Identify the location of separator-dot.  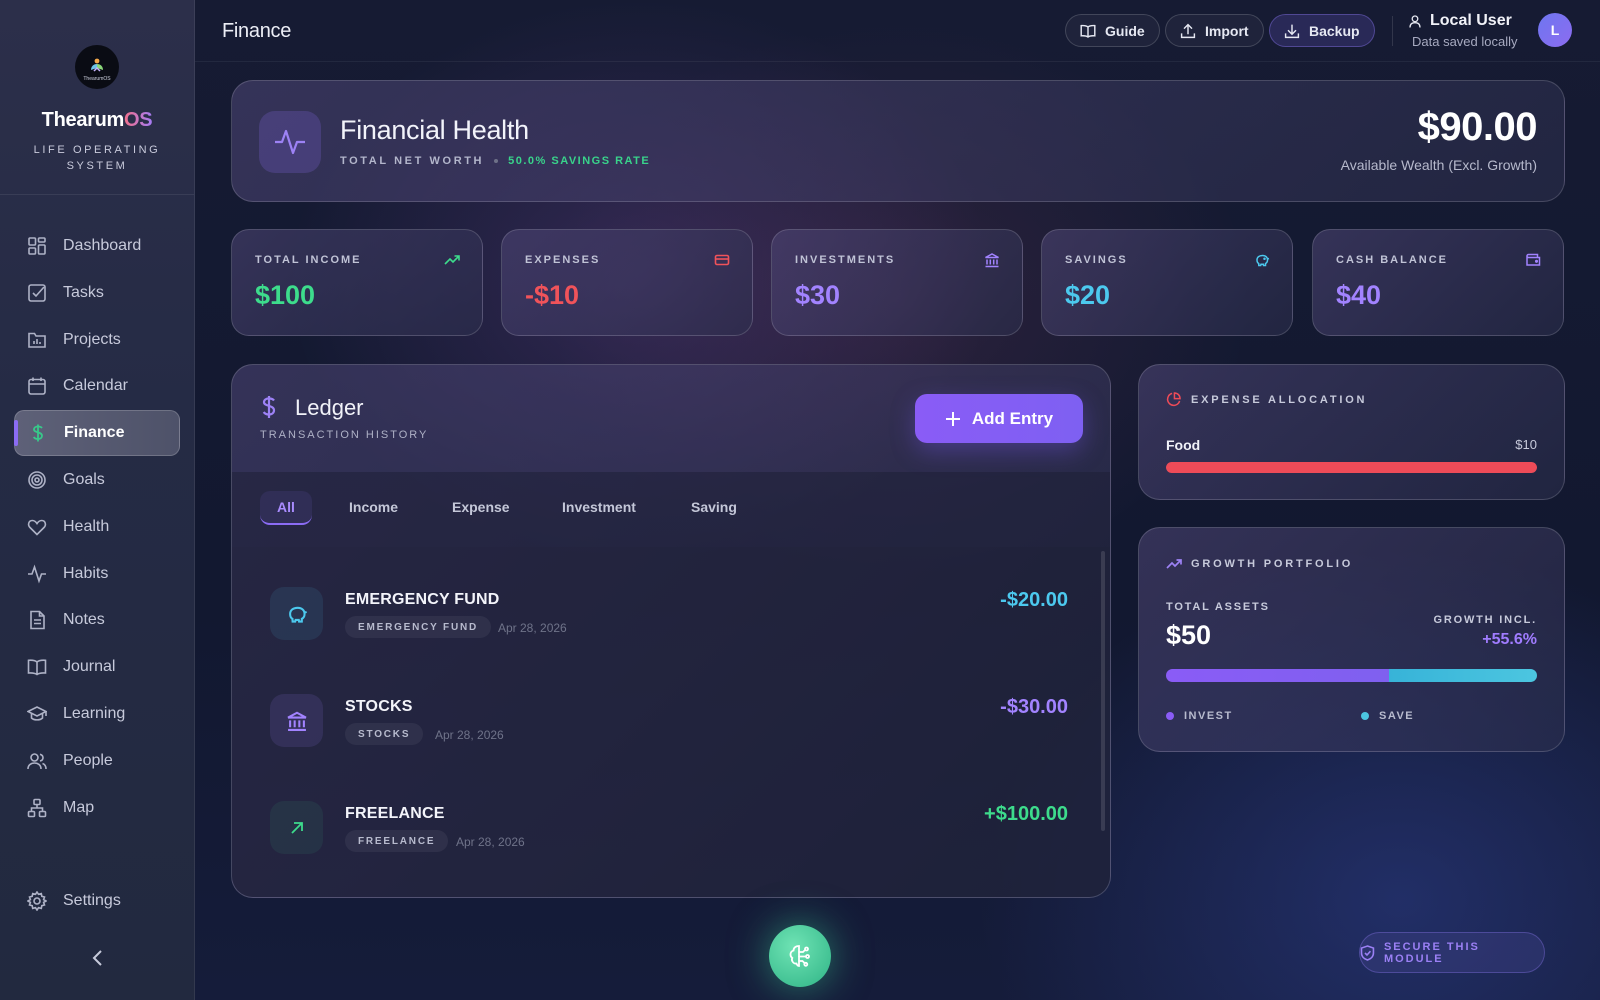
(496, 161).